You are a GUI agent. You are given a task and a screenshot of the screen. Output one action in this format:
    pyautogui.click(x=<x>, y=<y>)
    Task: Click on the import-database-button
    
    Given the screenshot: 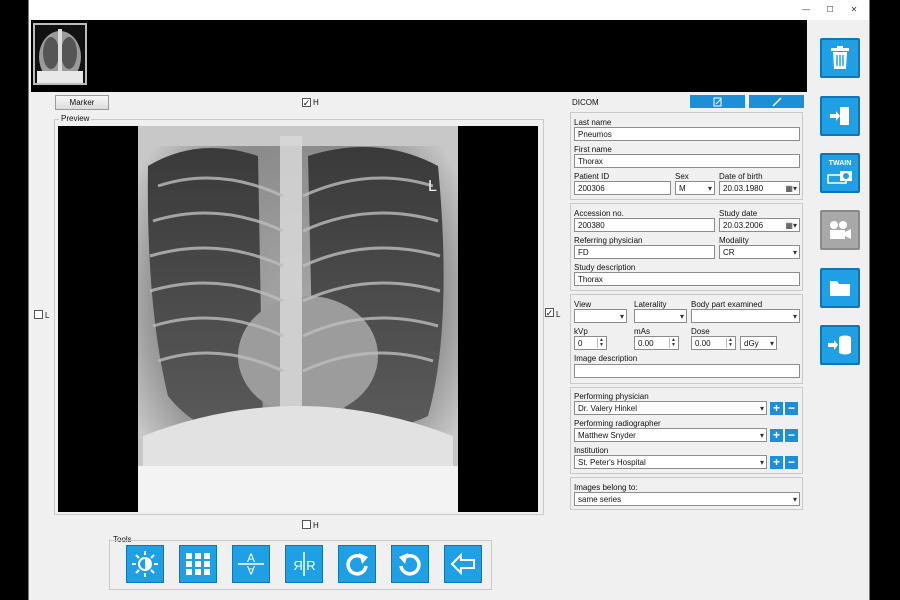 What is the action you would take?
    pyautogui.click(x=840, y=345)
    